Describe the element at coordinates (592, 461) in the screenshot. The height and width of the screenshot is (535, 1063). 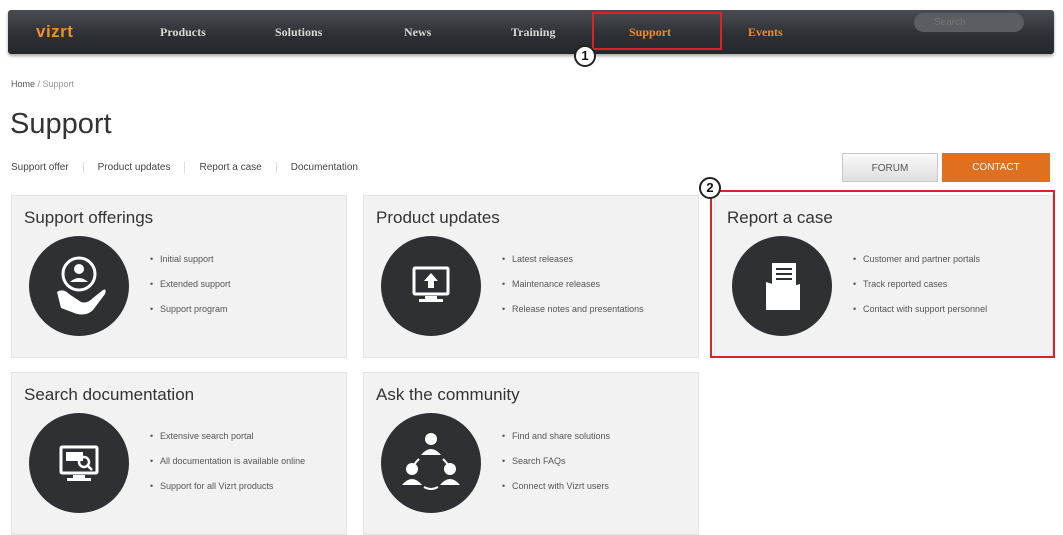
I see `list-item: Search FAQs` at that location.